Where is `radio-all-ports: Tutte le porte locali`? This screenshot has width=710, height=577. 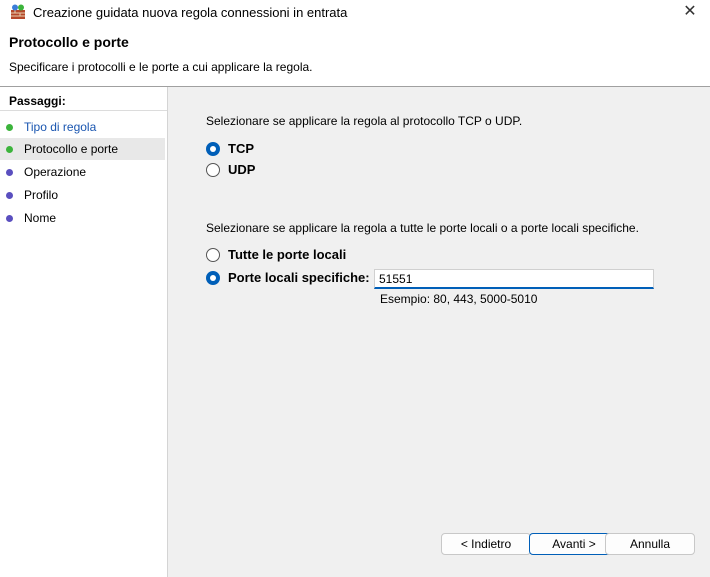 radio-all-ports: Tutte le porte locali is located at coordinates (276, 255).